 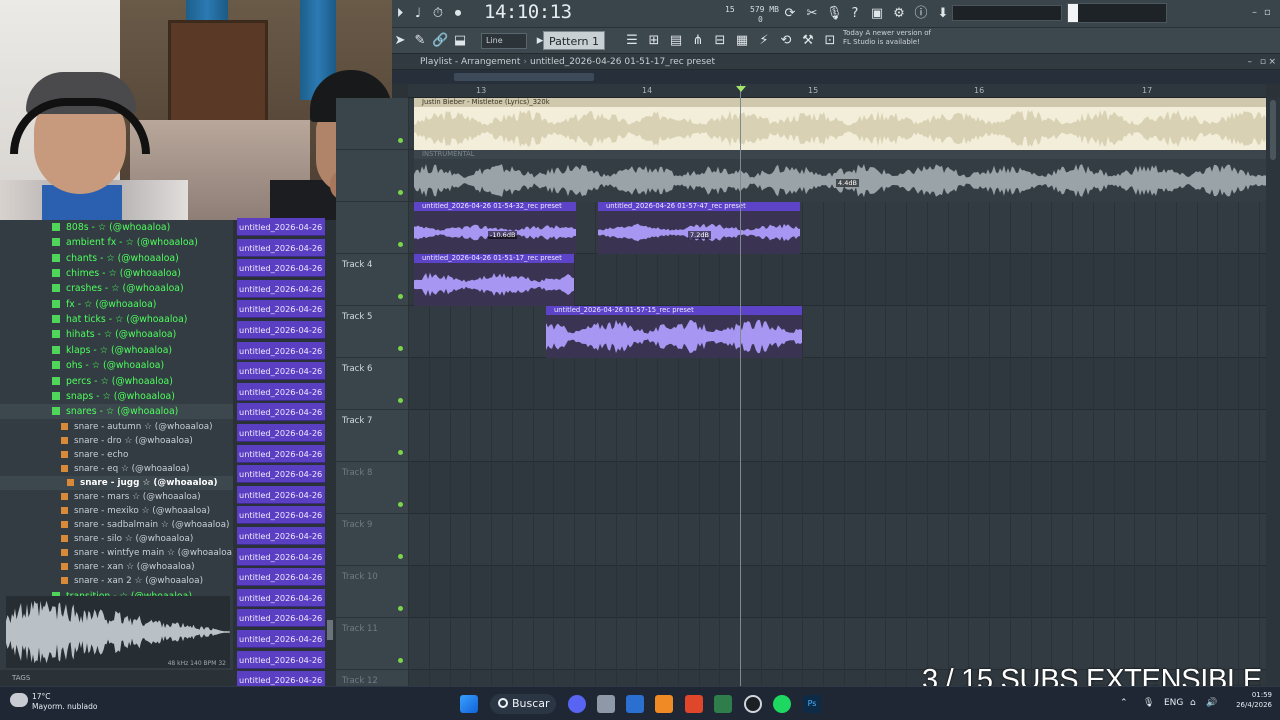 I want to click on browser-file: snare - xan ☆ (@whoaaloa), so click(x=116, y=567).